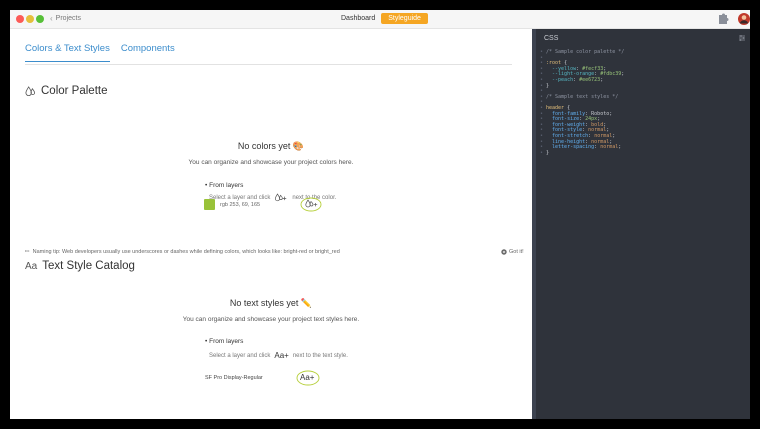  I want to click on close-window-button, so click(20, 19).